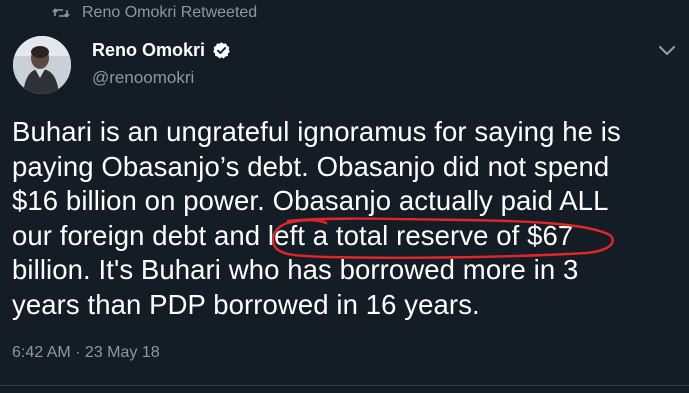 Image resolution: width=689 pixels, height=393 pixels. What do you see at coordinates (221, 50) in the screenshot?
I see `verified-badge-icon` at bounding box center [221, 50].